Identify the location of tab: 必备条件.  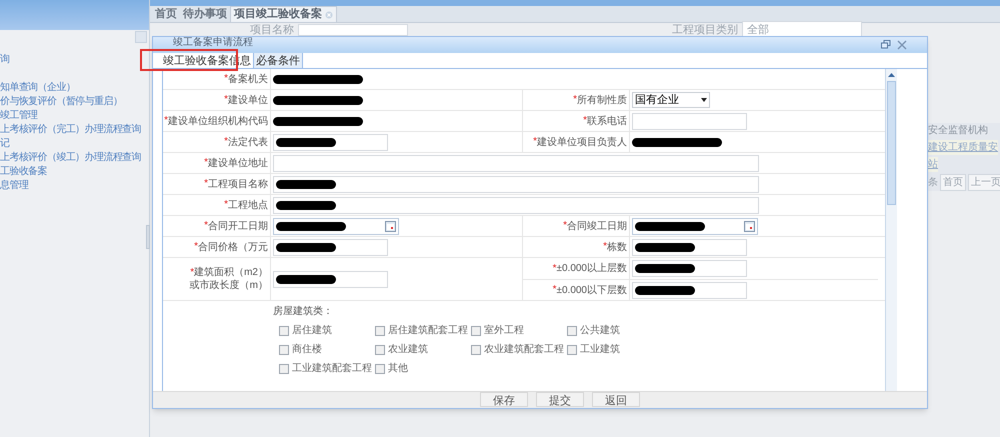
(278, 60).